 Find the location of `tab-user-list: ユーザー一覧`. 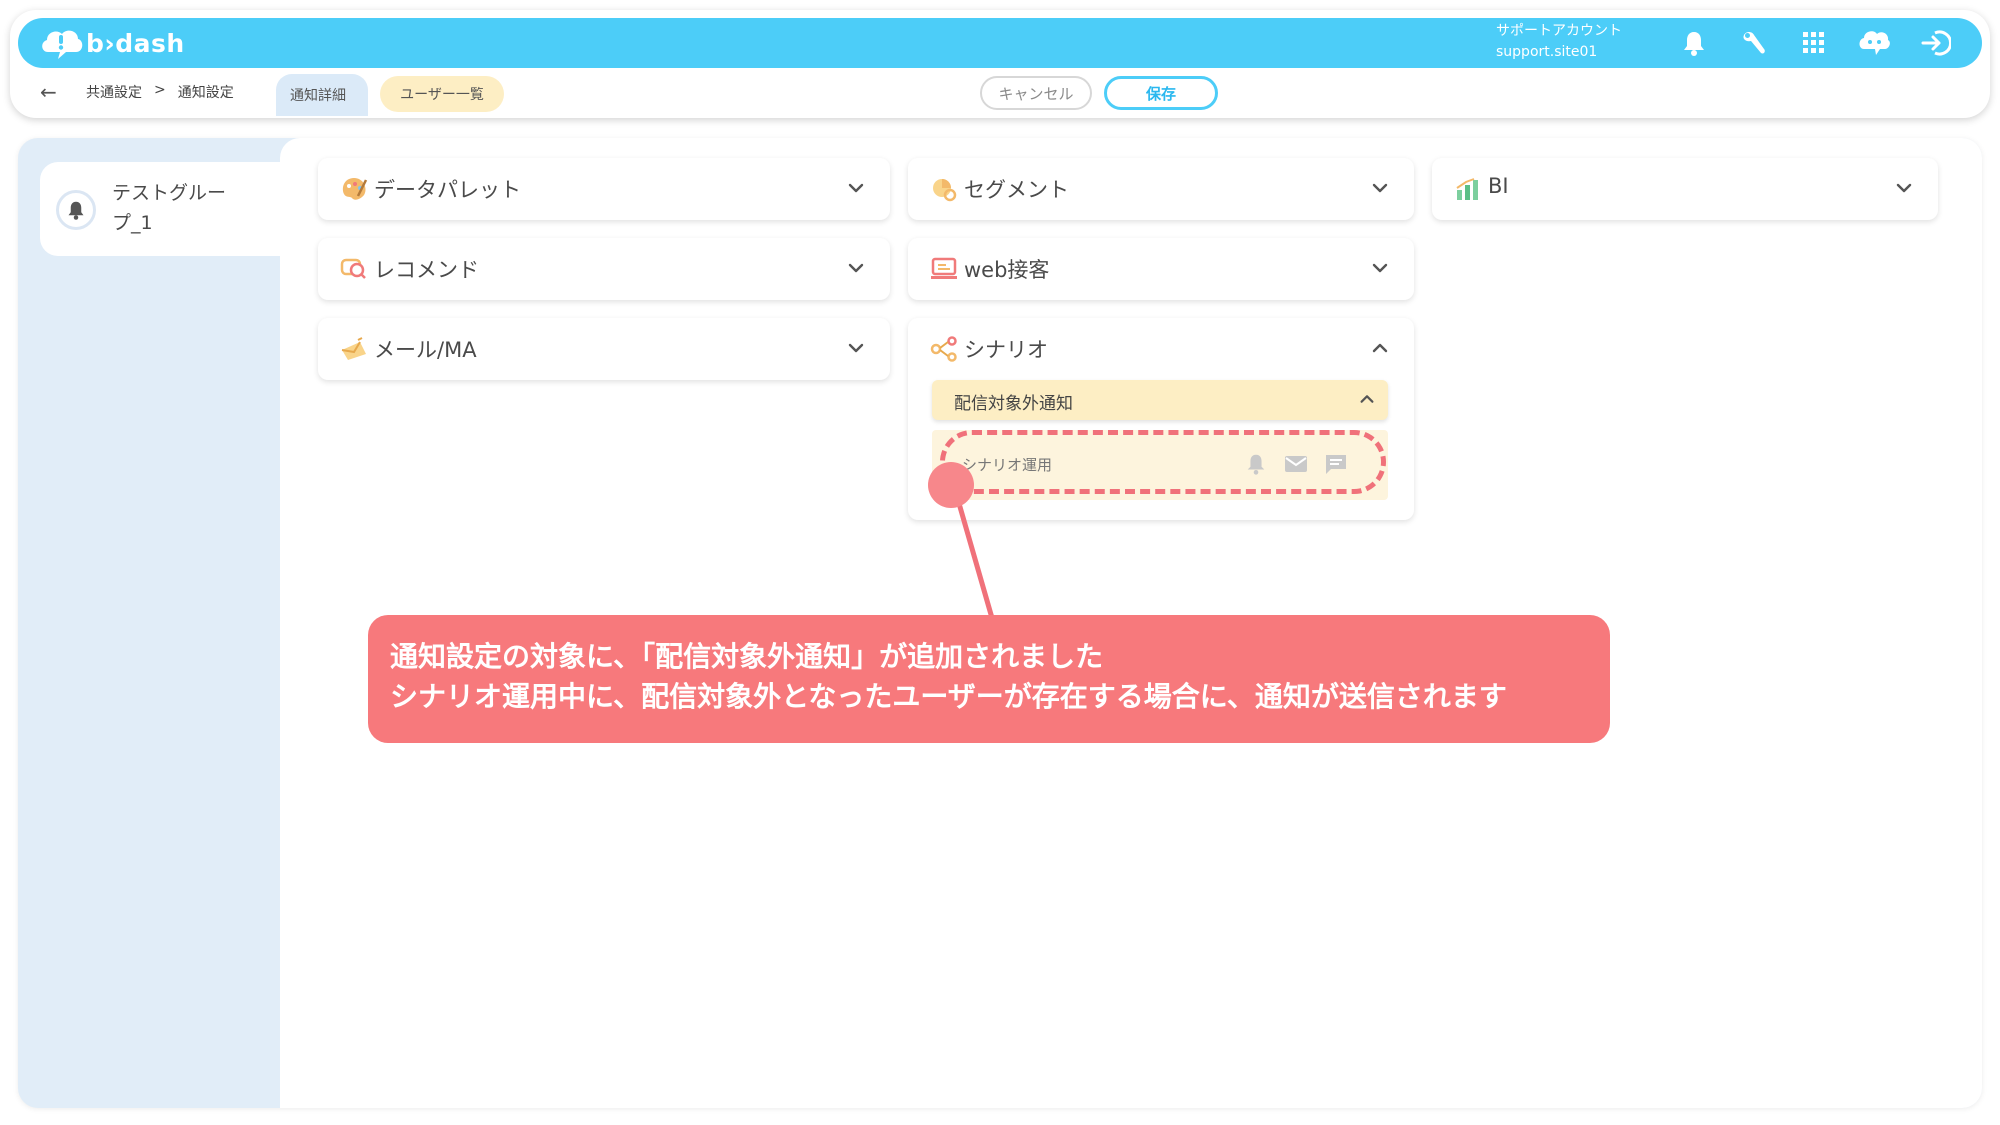

tab-user-list: ユーザー一覧 is located at coordinates (442, 94).